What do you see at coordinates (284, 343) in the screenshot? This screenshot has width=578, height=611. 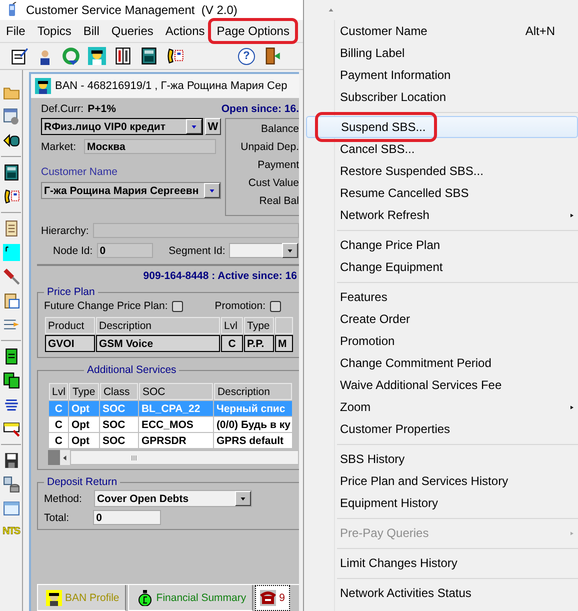 I see `table-cell: M` at bounding box center [284, 343].